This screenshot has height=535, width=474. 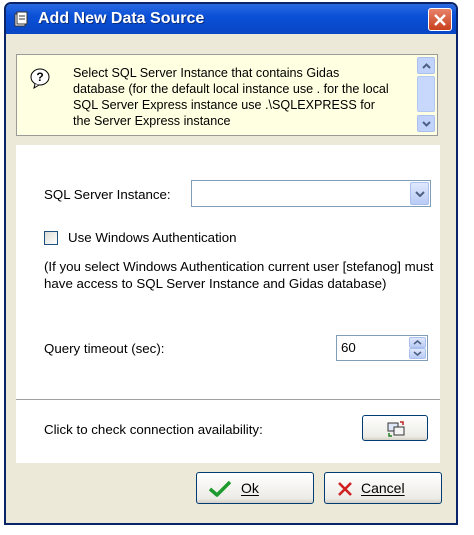 What do you see at coordinates (121, 18) in the screenshot?
I see `window-title: Add New Data Source` at bounding box center [121, 18].